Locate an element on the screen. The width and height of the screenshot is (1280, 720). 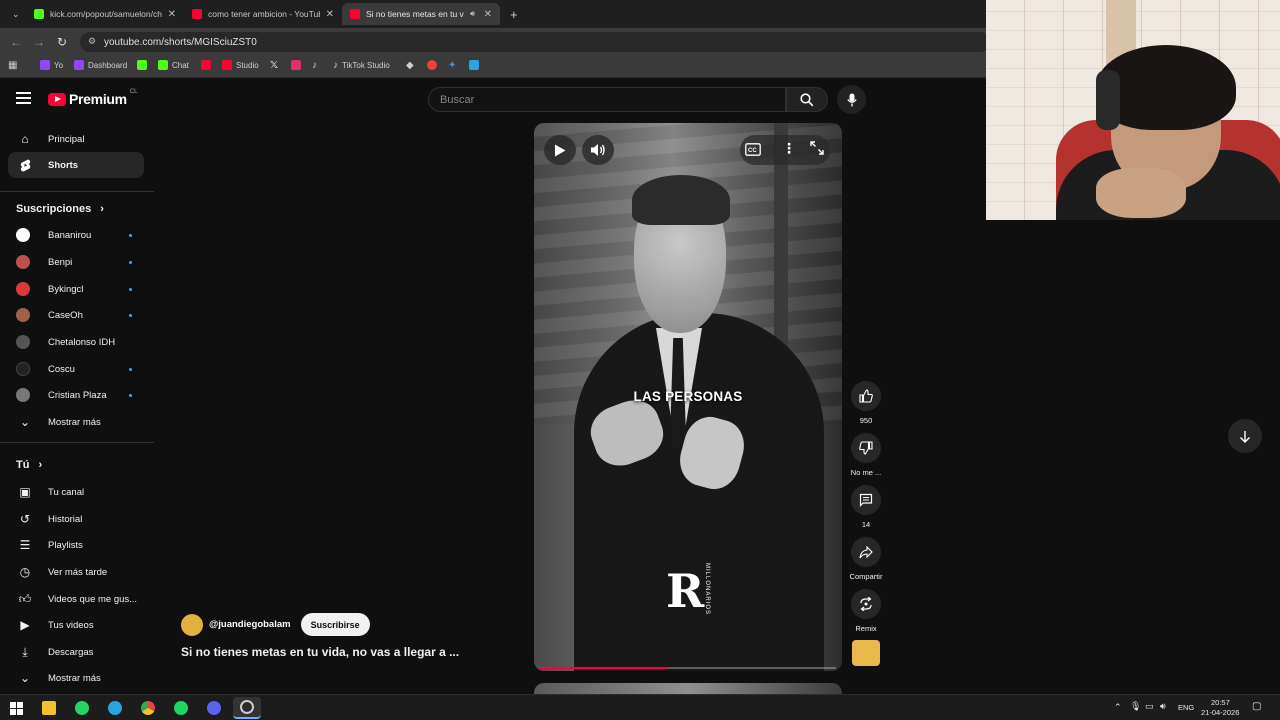
channel-handle: @juandiegobalam is located at coordinates (250, 624).